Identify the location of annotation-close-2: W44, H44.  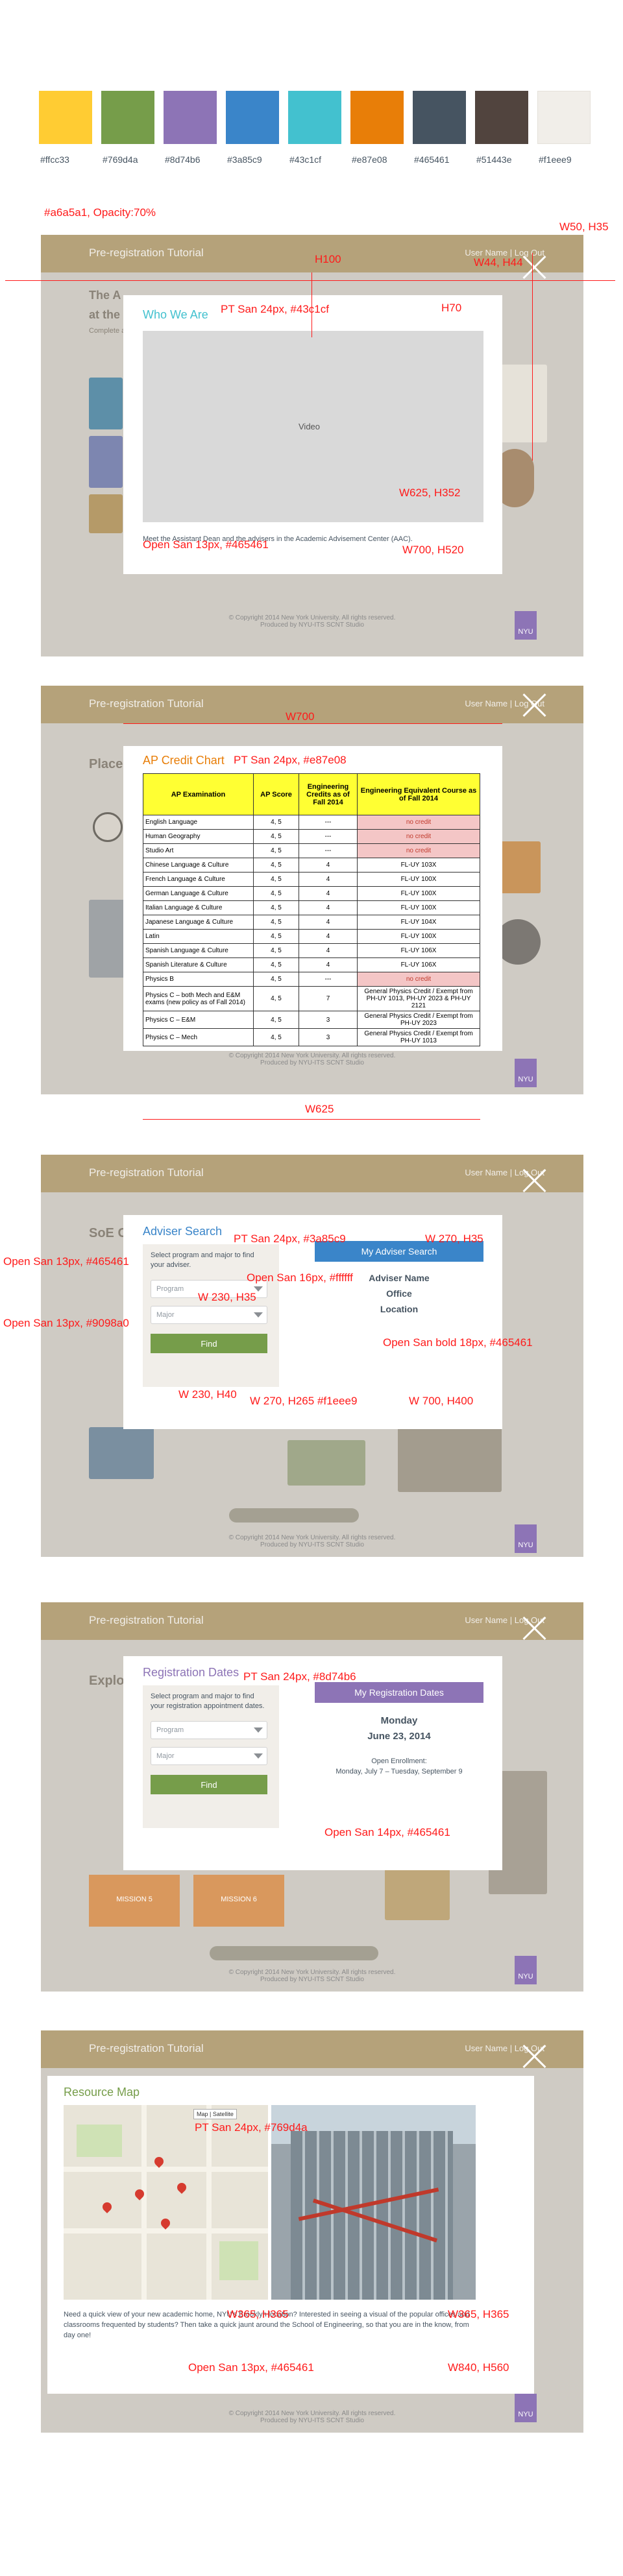
(498, 262).